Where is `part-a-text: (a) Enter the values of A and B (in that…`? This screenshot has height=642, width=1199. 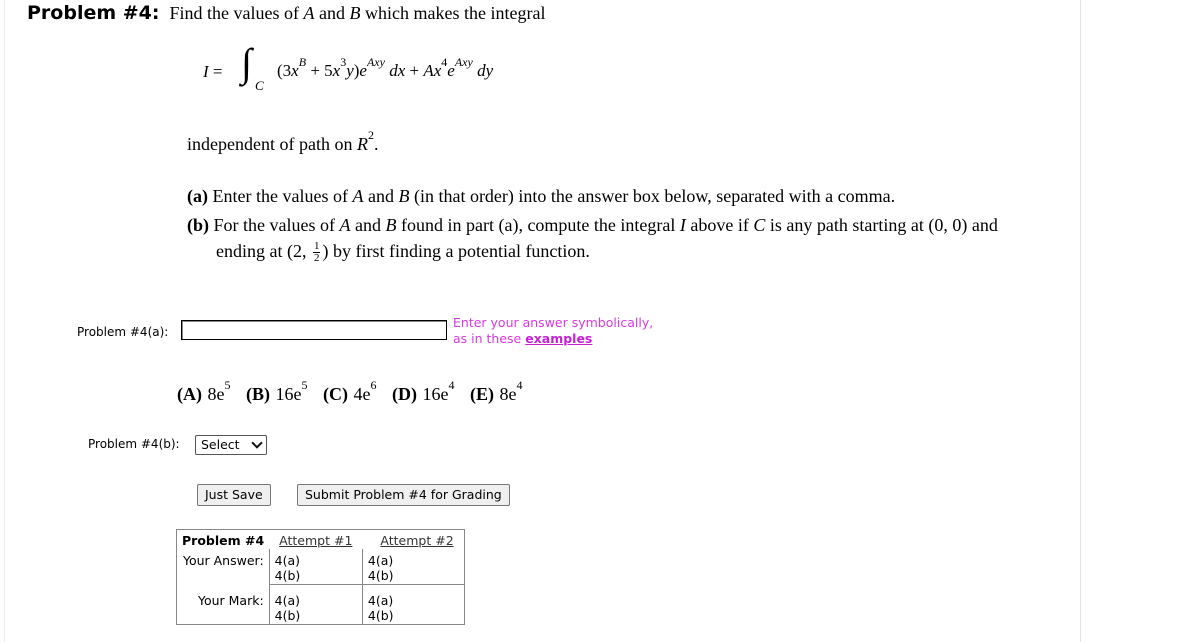 part-a-text: (a) Enter the values of A and B (in that… is located at coordinates (541, 196).